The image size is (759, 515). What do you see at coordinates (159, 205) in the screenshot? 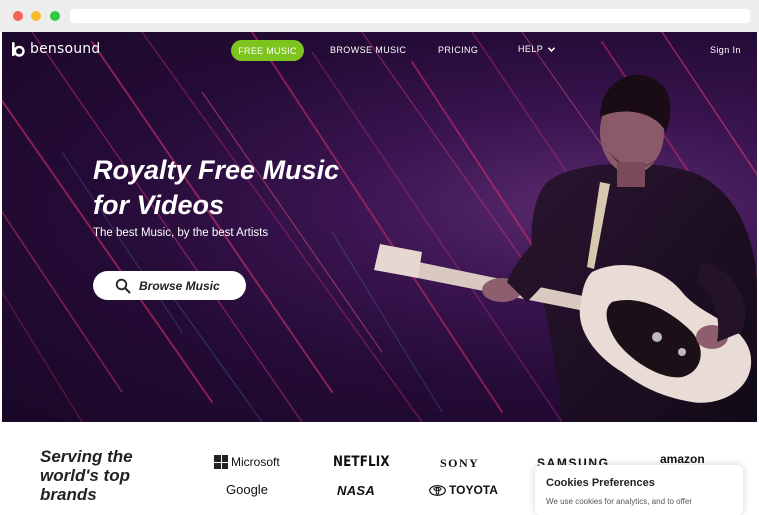
I see `hero-title-line2: for Videos` at bounding box center [159, 205].